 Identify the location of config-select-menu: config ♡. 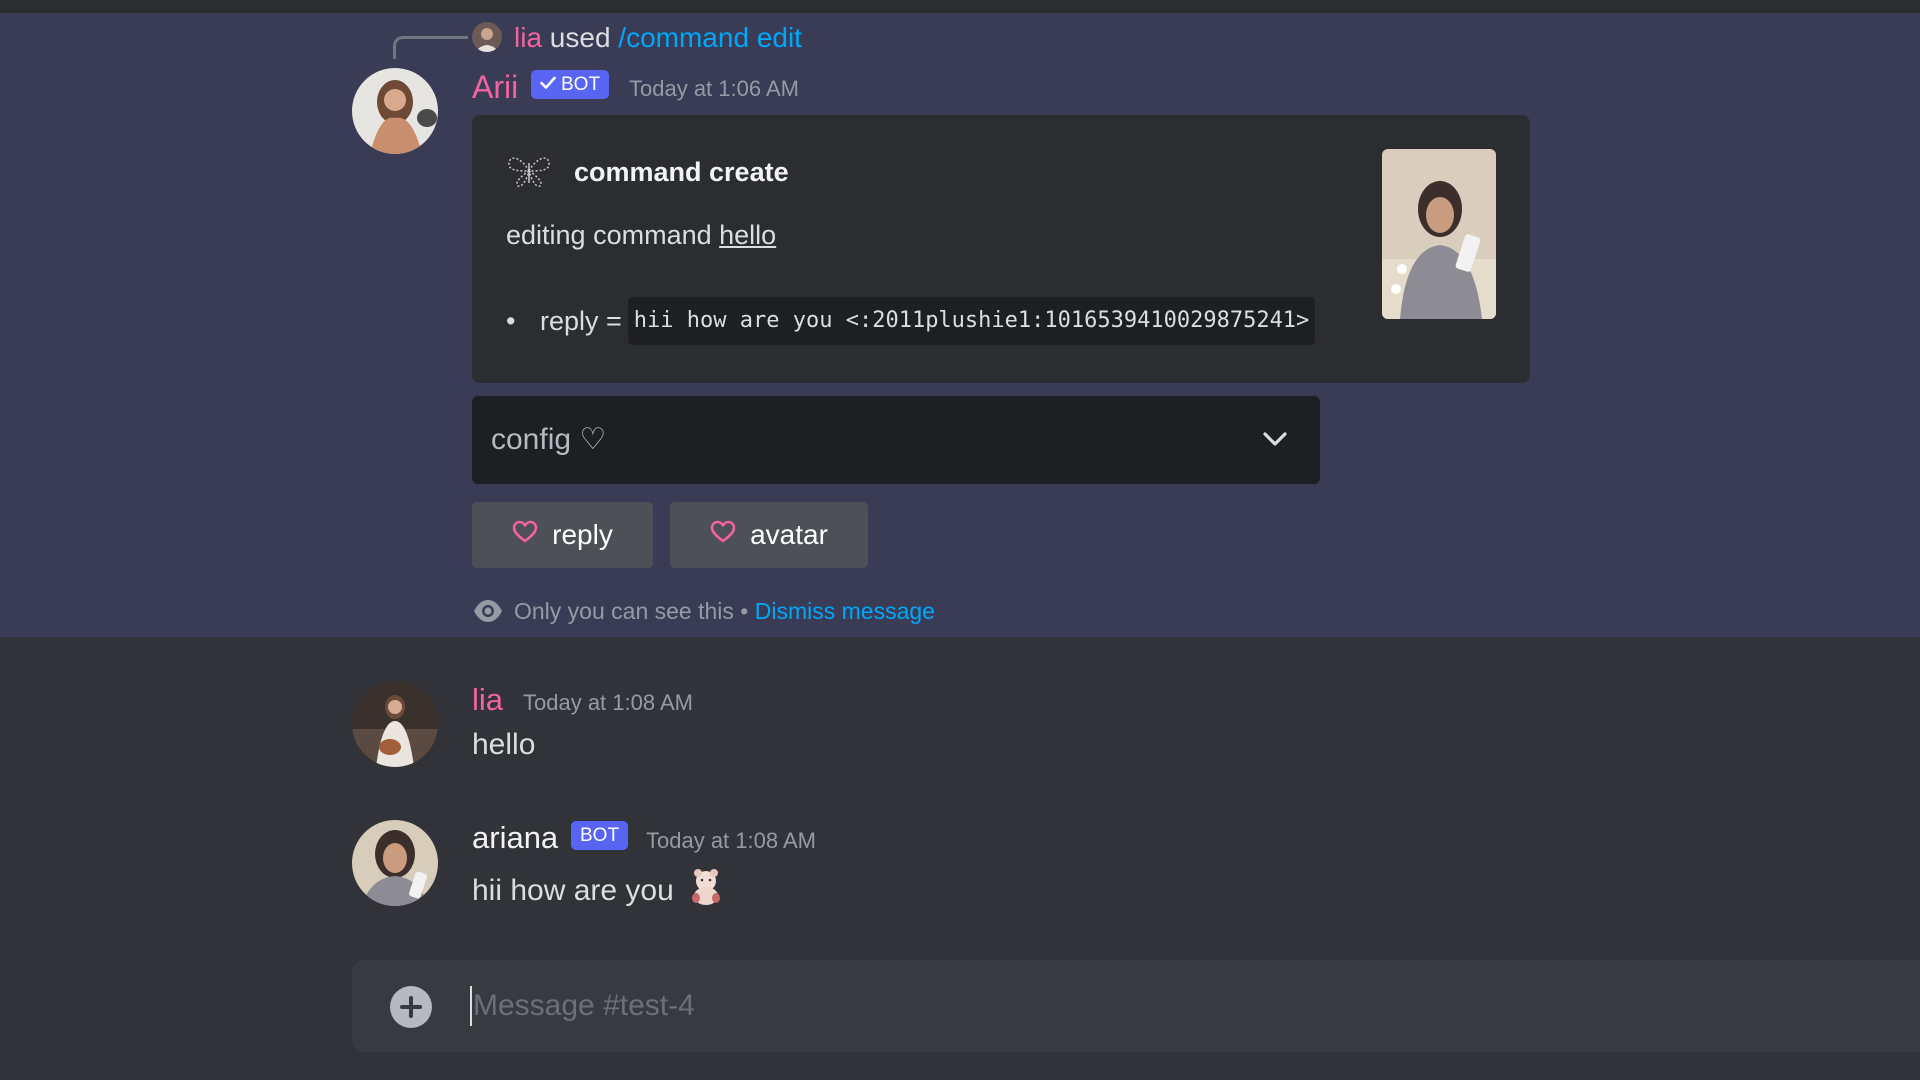
(896, 440).